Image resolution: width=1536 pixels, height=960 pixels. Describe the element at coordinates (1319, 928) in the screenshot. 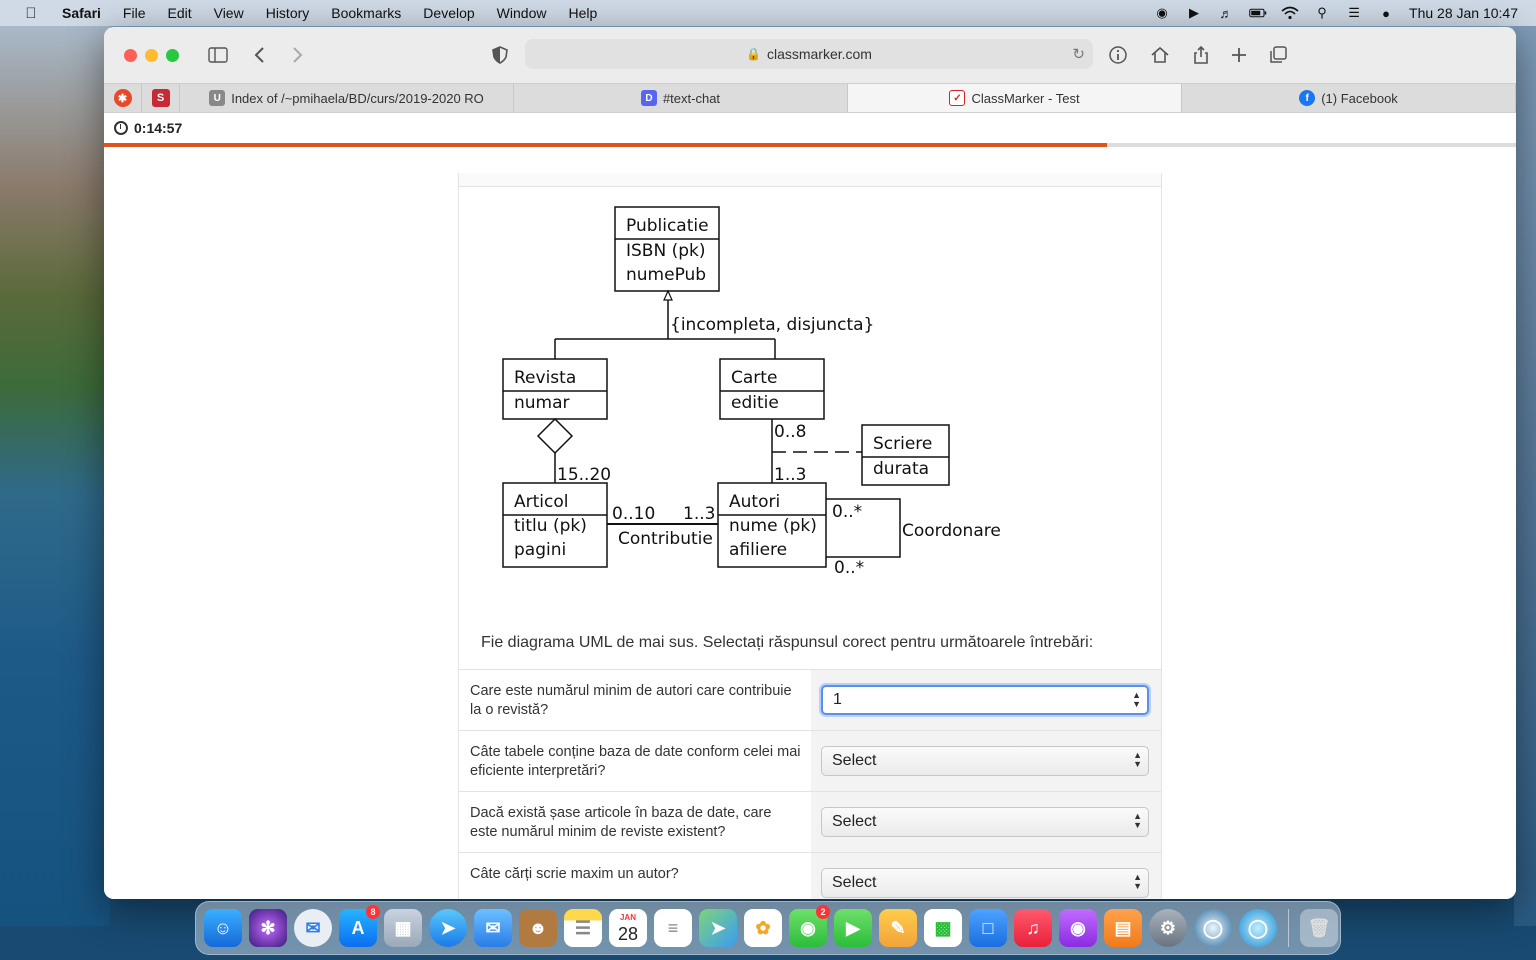

I see `trash-icon: 🗑` at that location.